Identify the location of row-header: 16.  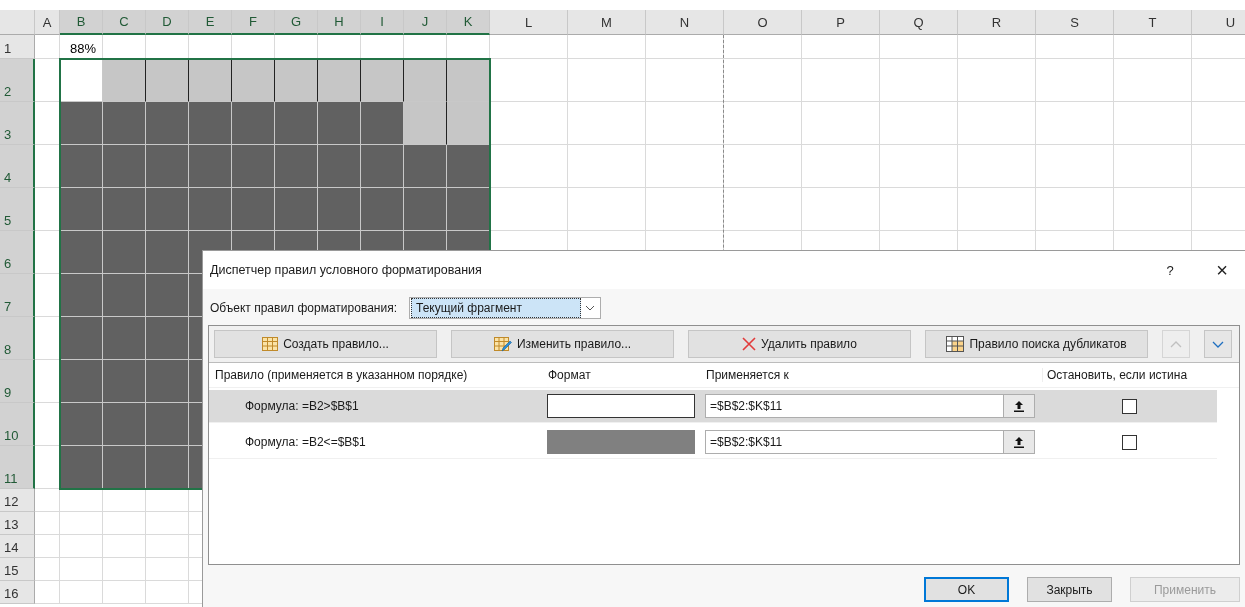
(17, 592).